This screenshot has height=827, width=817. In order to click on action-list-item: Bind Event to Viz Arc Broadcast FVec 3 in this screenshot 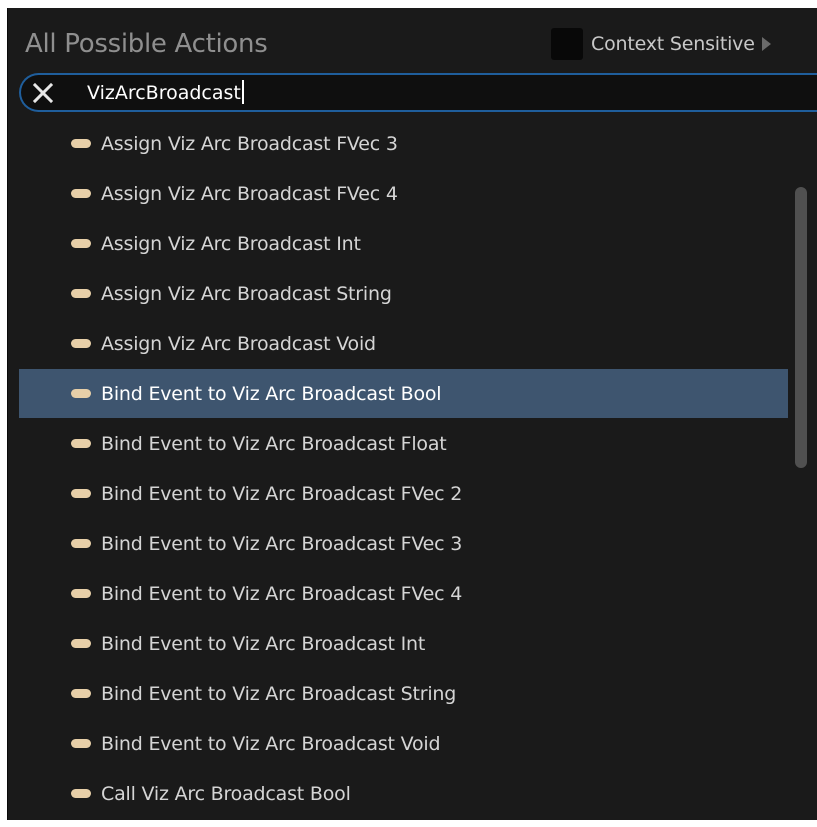, I will do `click(403, 543)`.